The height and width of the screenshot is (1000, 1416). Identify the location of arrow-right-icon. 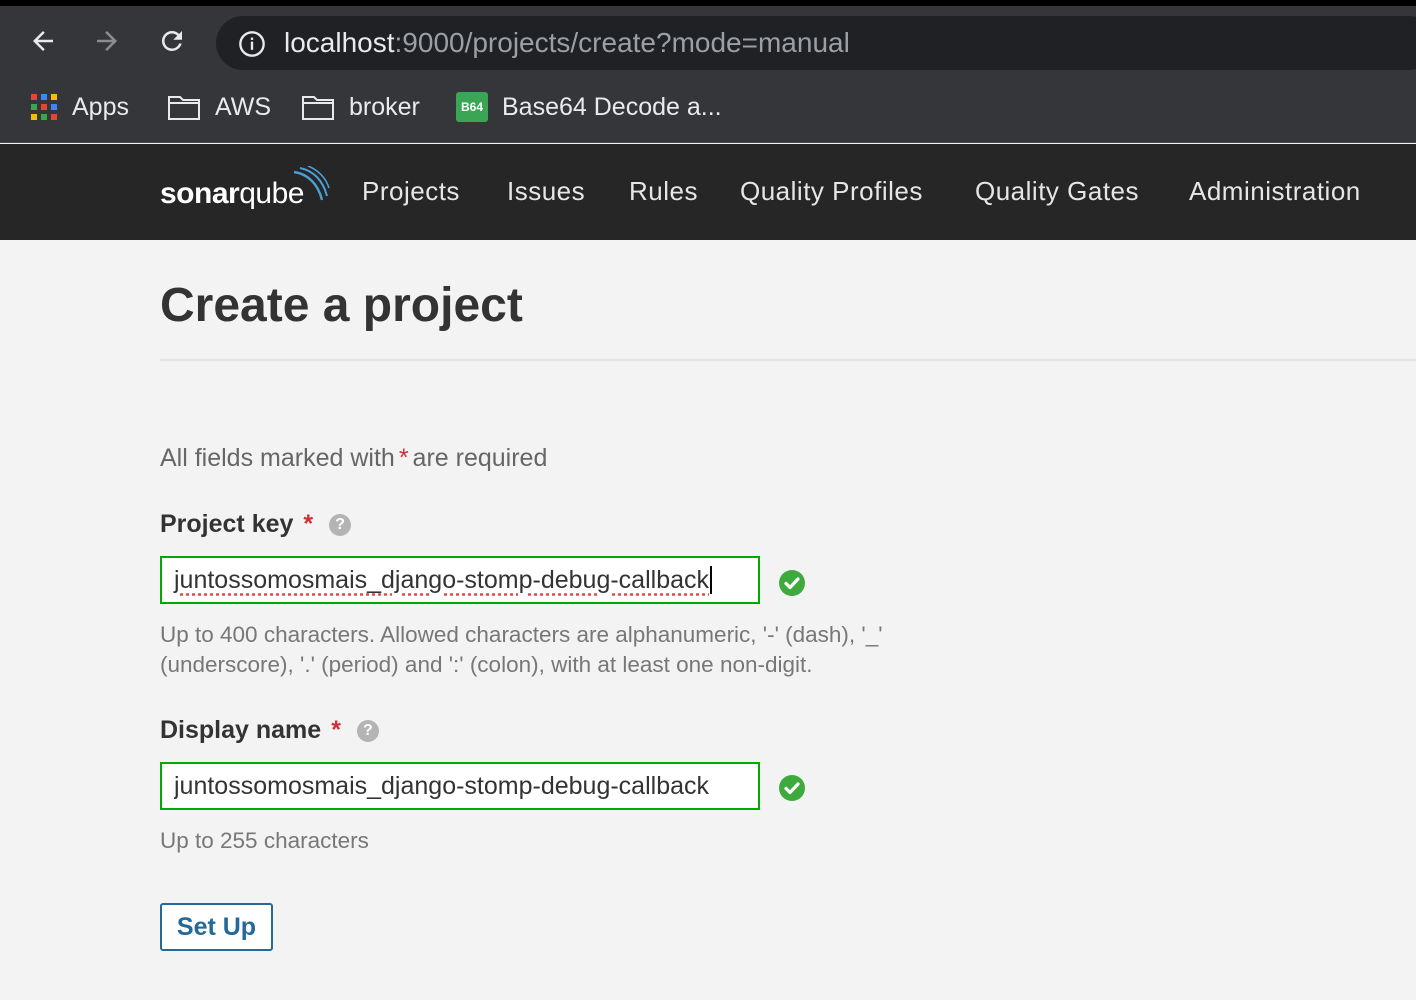
(107, 41).